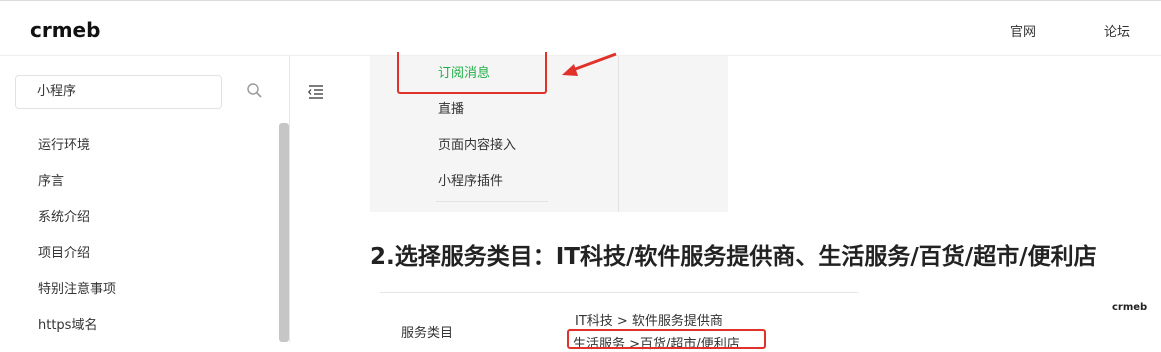 This screenshot has width=1161, height=352. Describe the element at coordinates (1130, 307) in the screenshot. I see `watermark-logo: crmeb` at that location.